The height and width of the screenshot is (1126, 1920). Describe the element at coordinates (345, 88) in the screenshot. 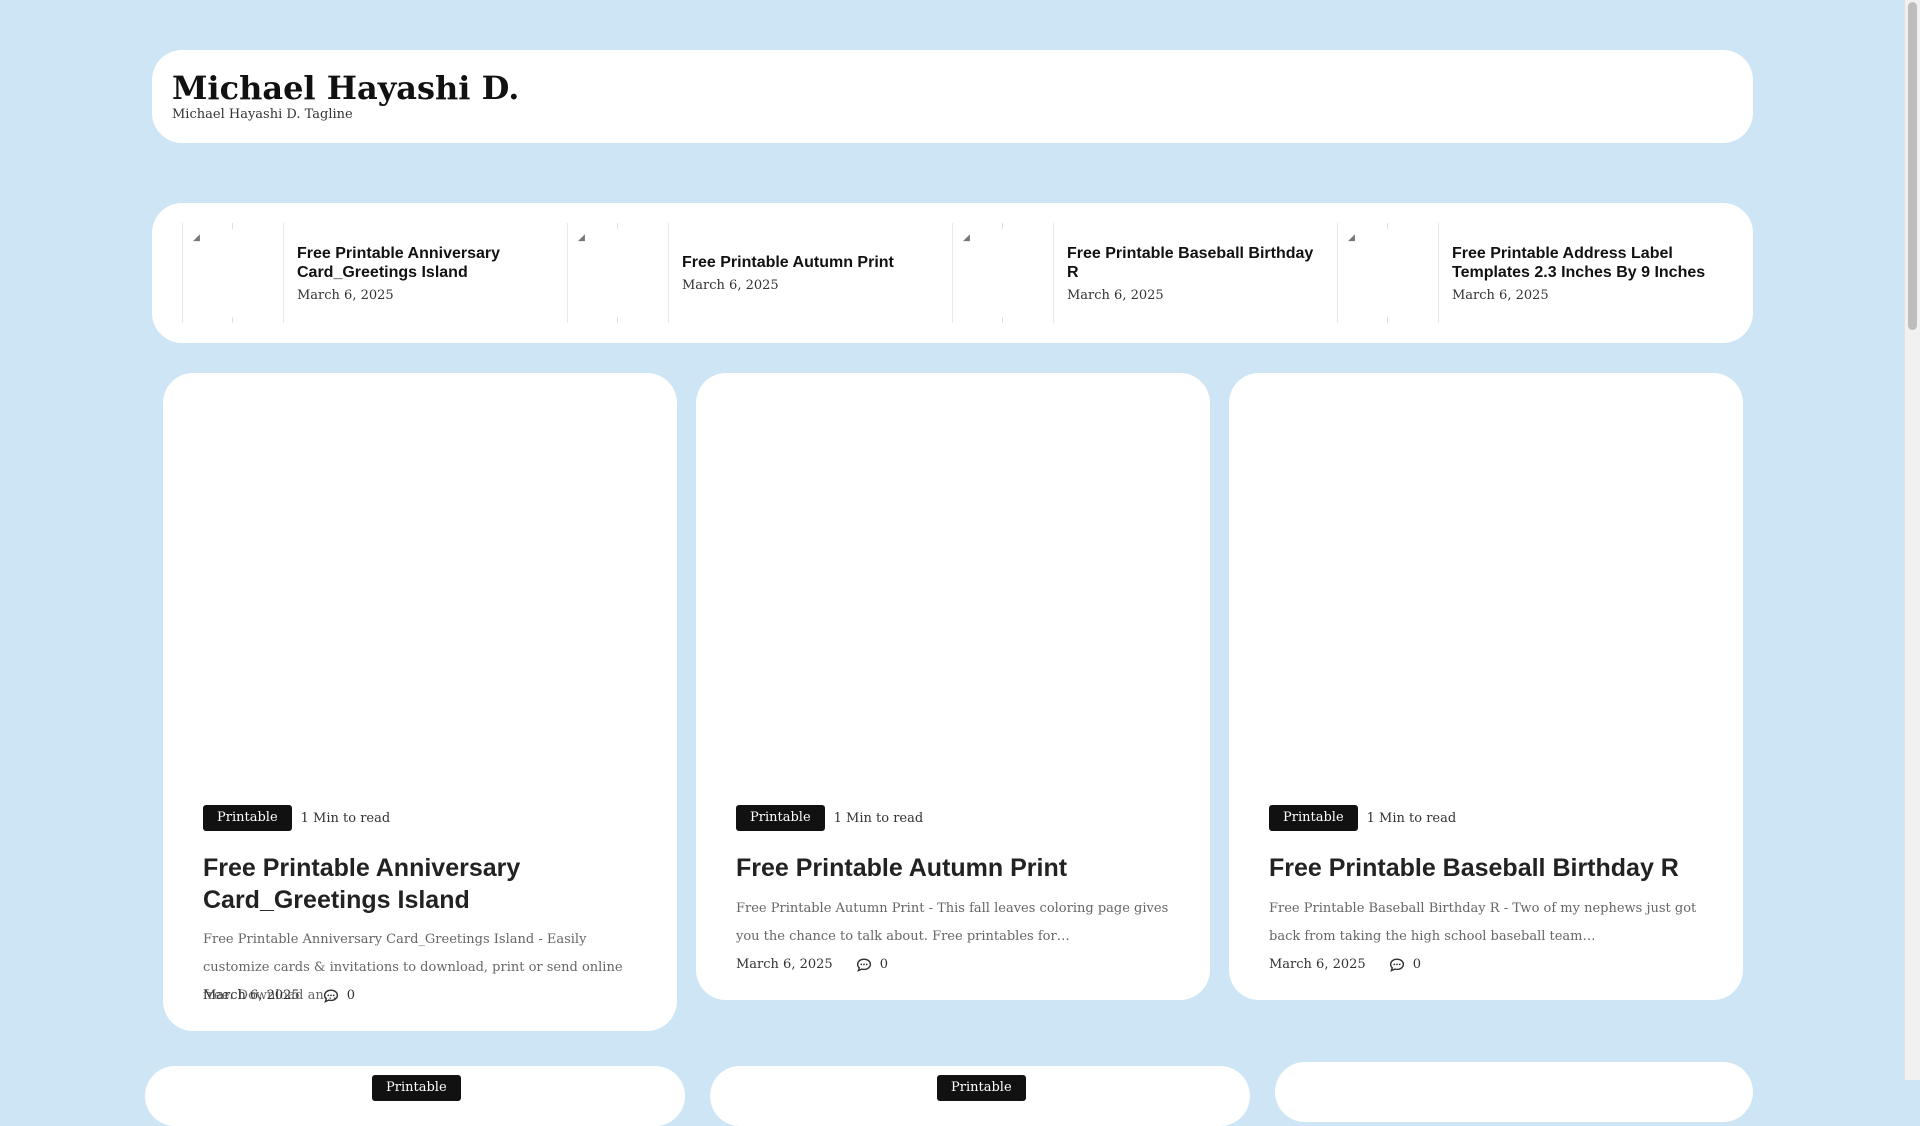

I see `site-title: Michael Hayashi D.` at that location.